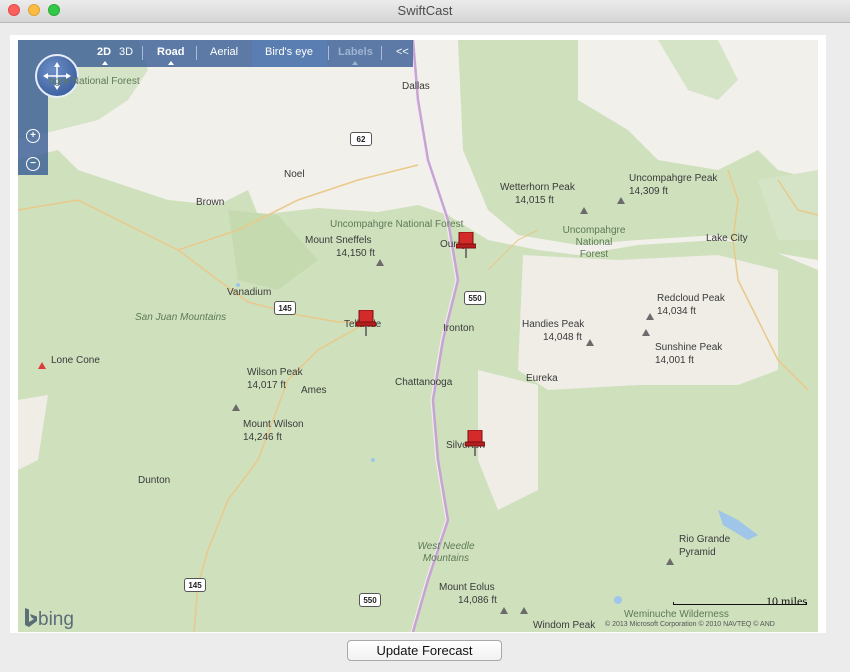  Describe the element at coordinates (402, 52) in the screenshot. I see `collapse-toolbar-button: <<` at that location.